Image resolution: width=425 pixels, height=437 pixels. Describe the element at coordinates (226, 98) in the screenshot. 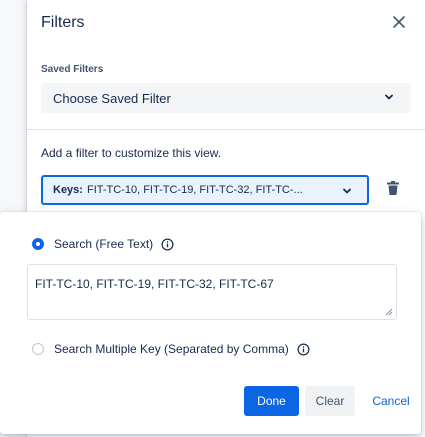

I see `saved-filter-select: Choose Saved Filter` at that location.